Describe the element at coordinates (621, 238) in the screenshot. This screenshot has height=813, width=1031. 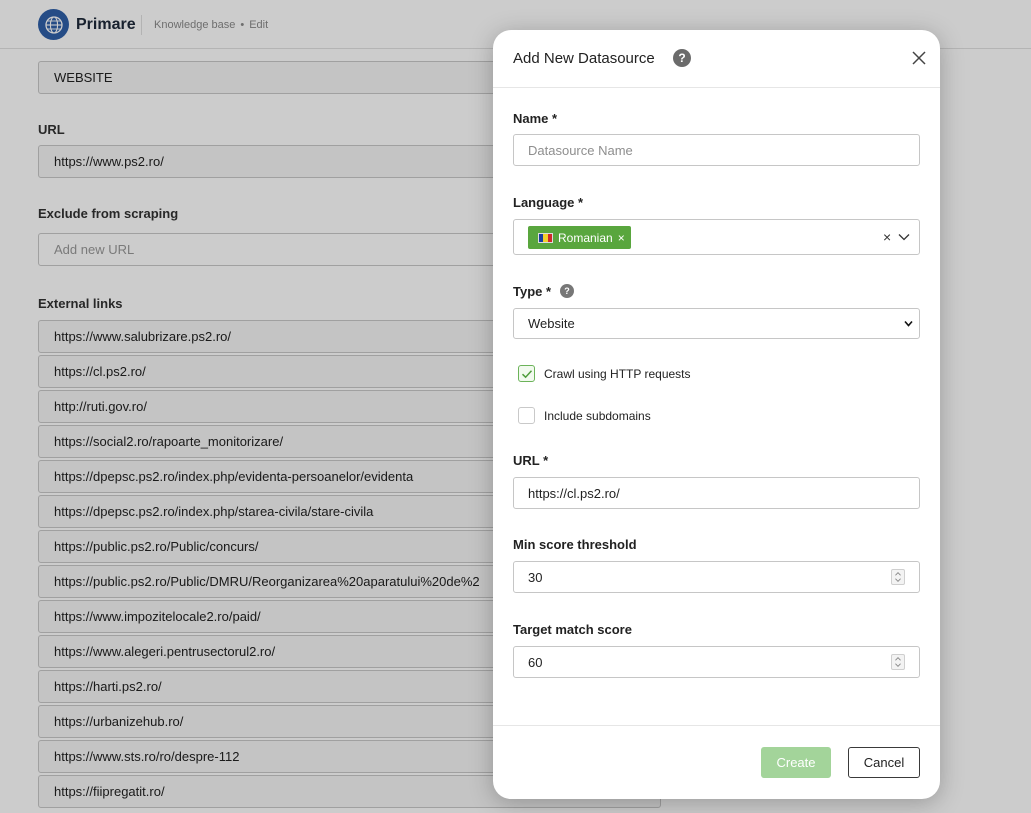
I see `chip-remove-icon: ×` at that location.